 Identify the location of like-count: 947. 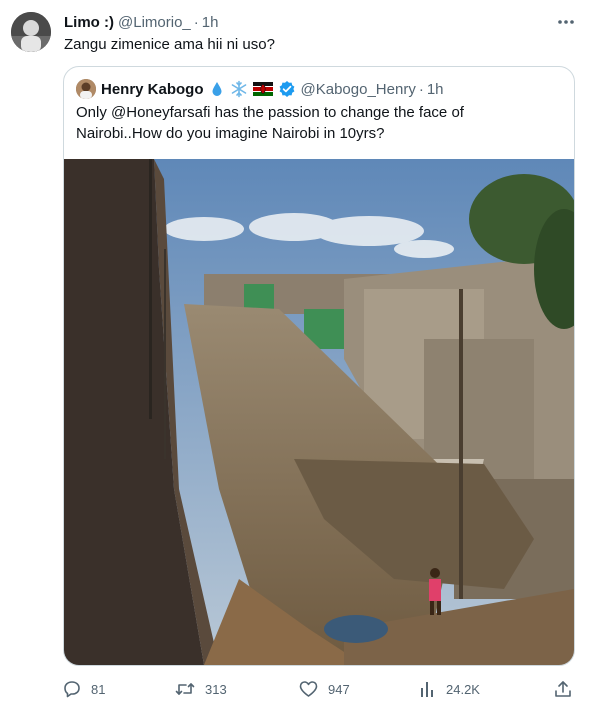
(339, 689).